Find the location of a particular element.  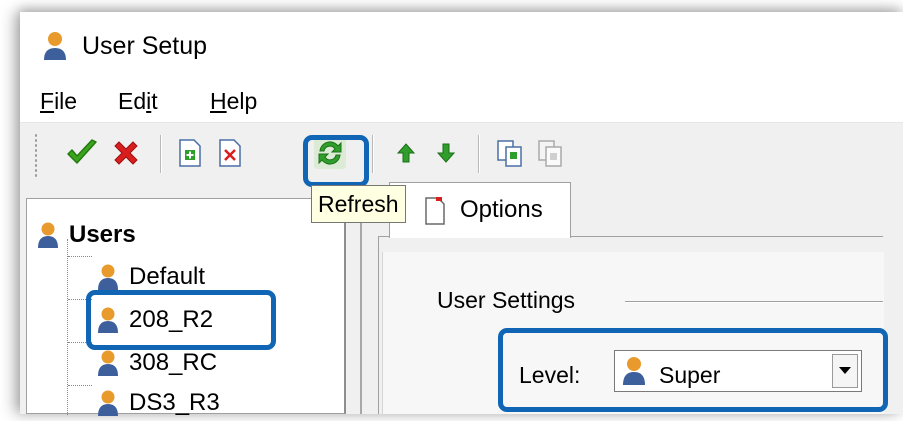

move-up-button is located at coordinates (406, 153).